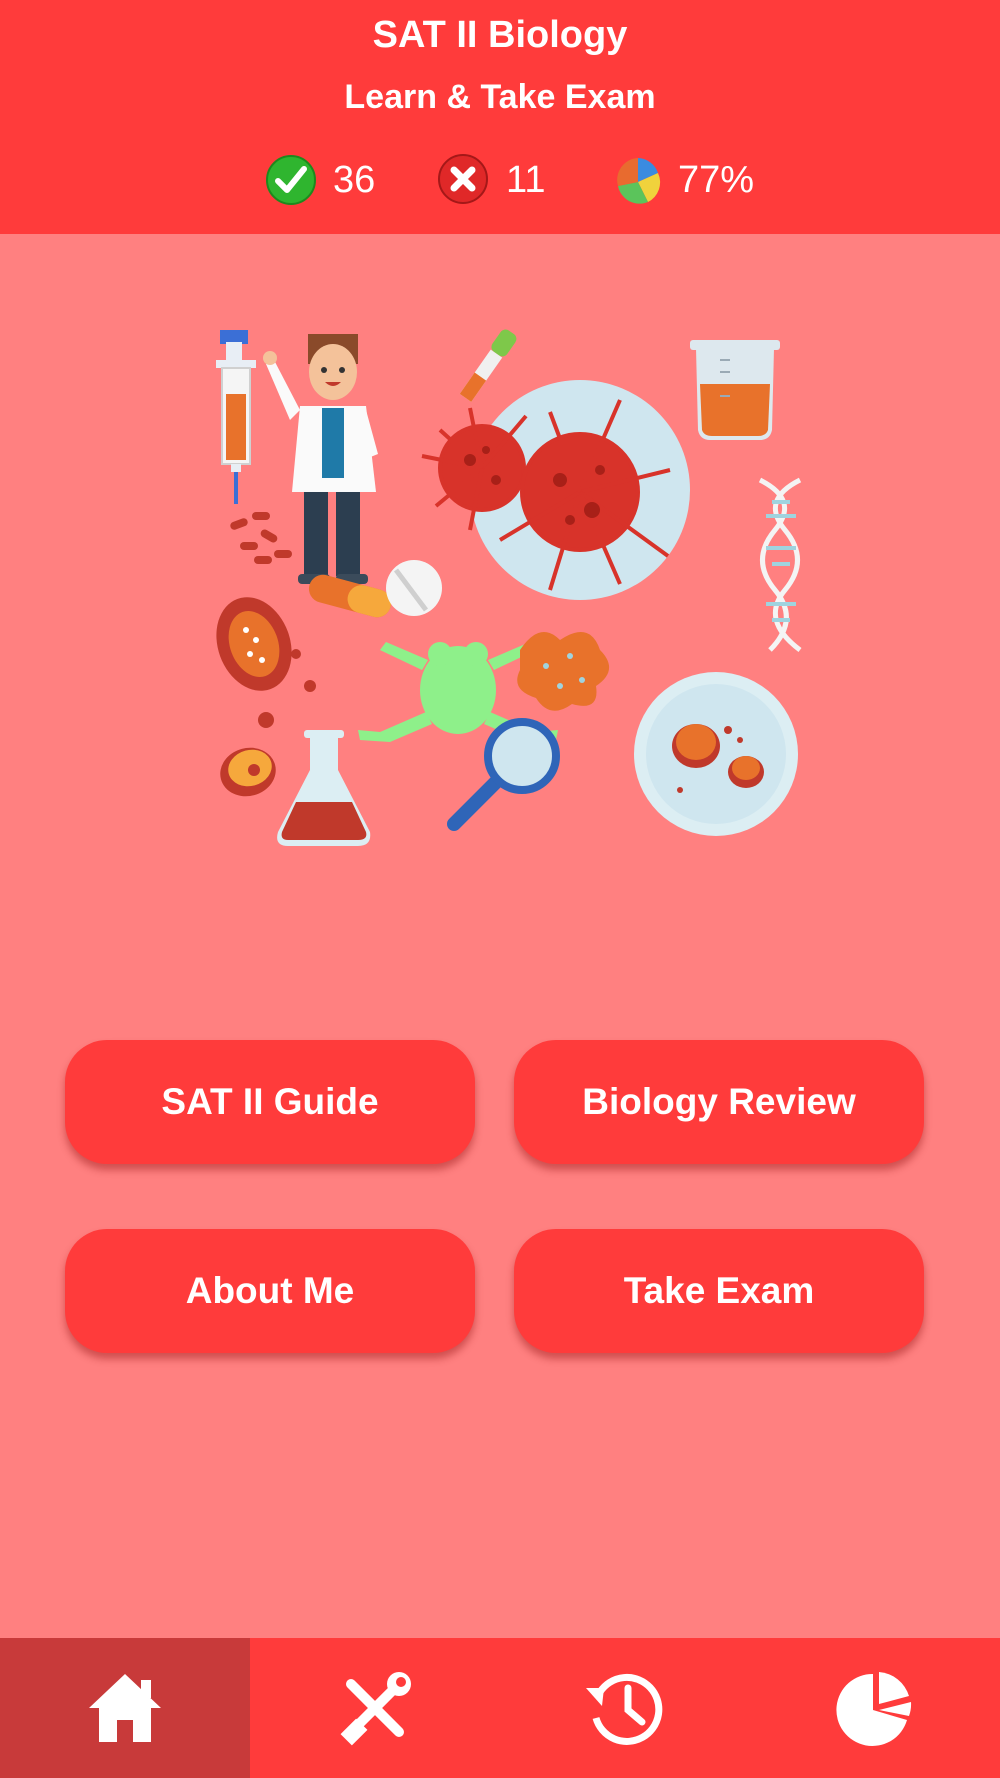  I want to click on pie-chart-icon, so click(874, 1709).